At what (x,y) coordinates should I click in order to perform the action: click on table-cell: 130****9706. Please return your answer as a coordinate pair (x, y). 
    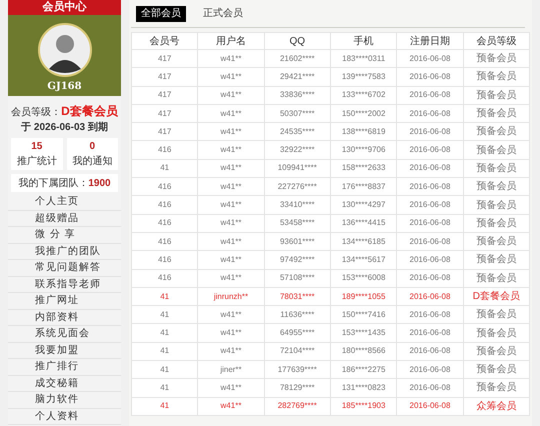
    Looking at the image, I should click on (363, 150).